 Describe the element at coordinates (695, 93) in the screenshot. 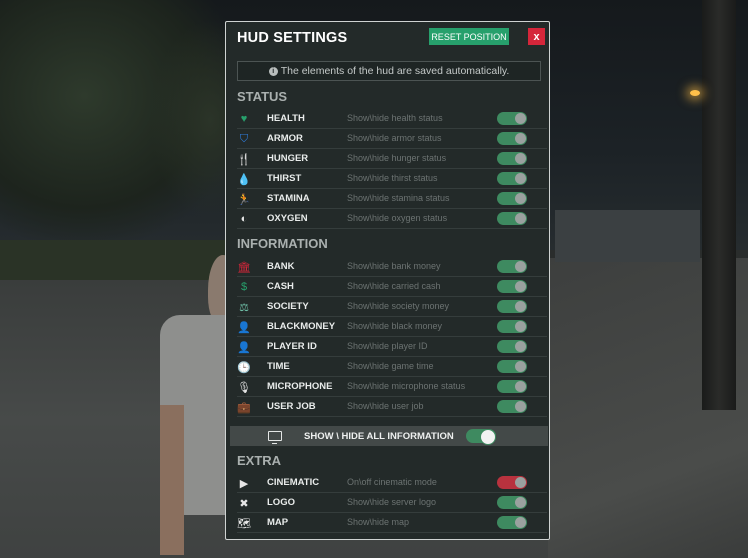

I see `streetlight` at that location.